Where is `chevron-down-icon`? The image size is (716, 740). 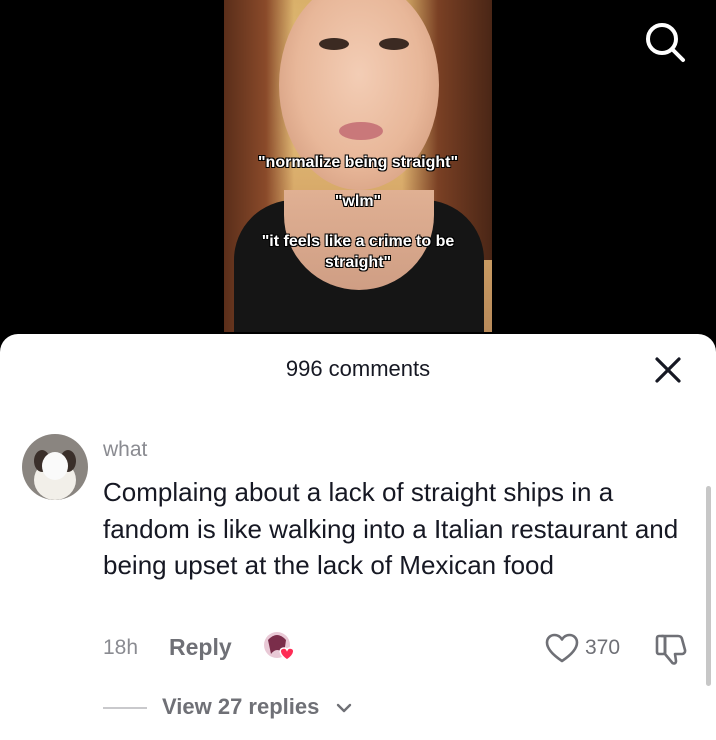 chevron-down-icon is located at coordinates (344, 708).